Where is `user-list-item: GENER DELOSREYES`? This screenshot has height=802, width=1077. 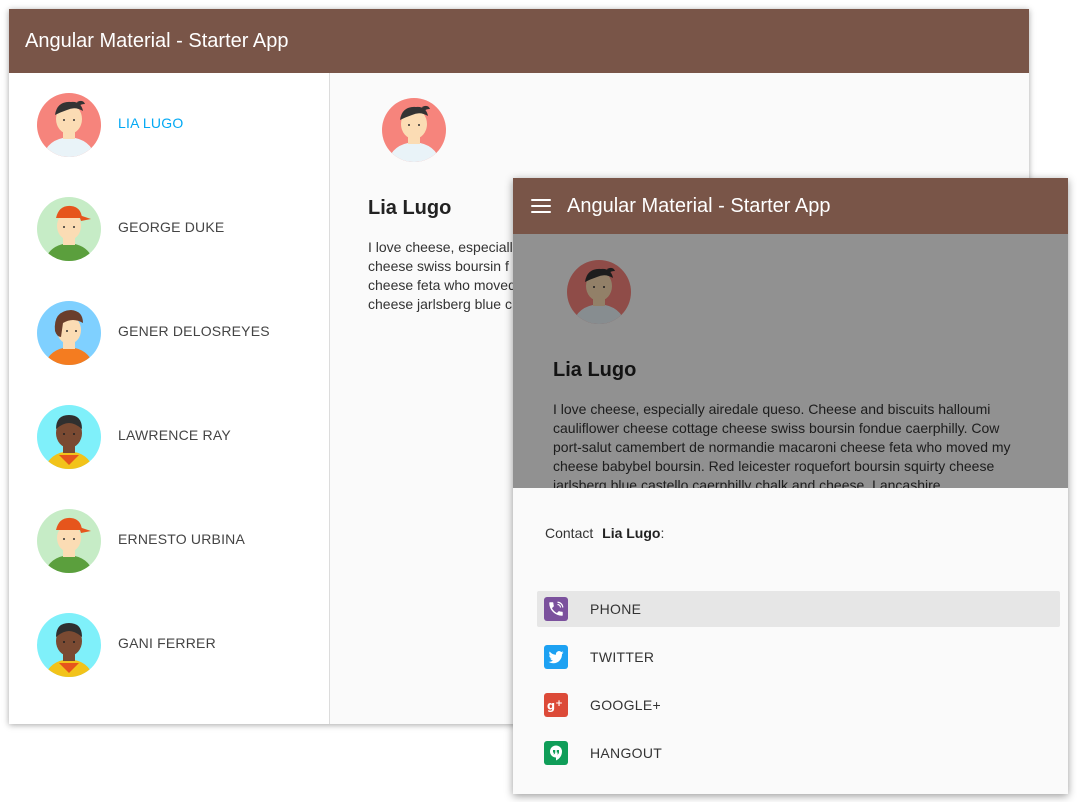
user-list-item: GENER DELOSREYES is located at coordinates (169, 353).